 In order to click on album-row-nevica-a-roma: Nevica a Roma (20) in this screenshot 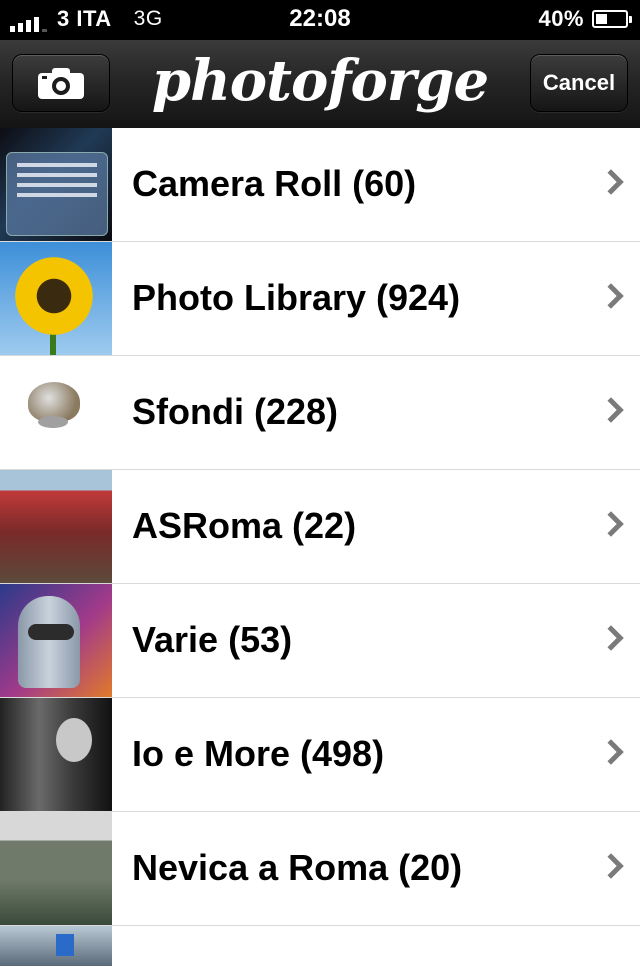, I will do `click(320, 869)`.